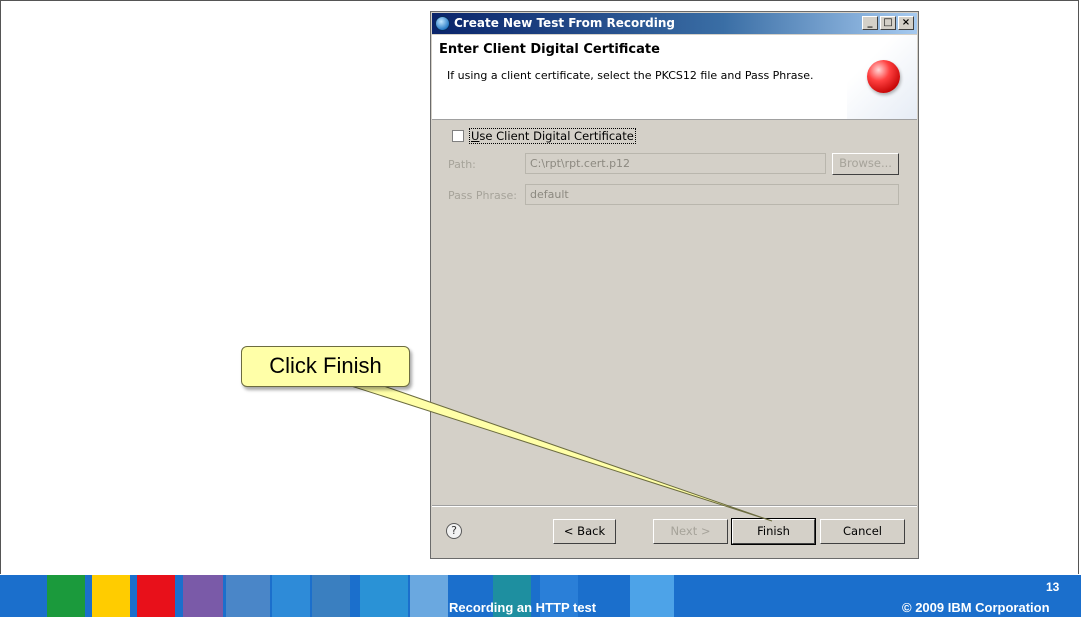  What do you see at coordinates (652, 596) in the screenshot?
I see `footer-tile-image` at bounding box center [652, 596].